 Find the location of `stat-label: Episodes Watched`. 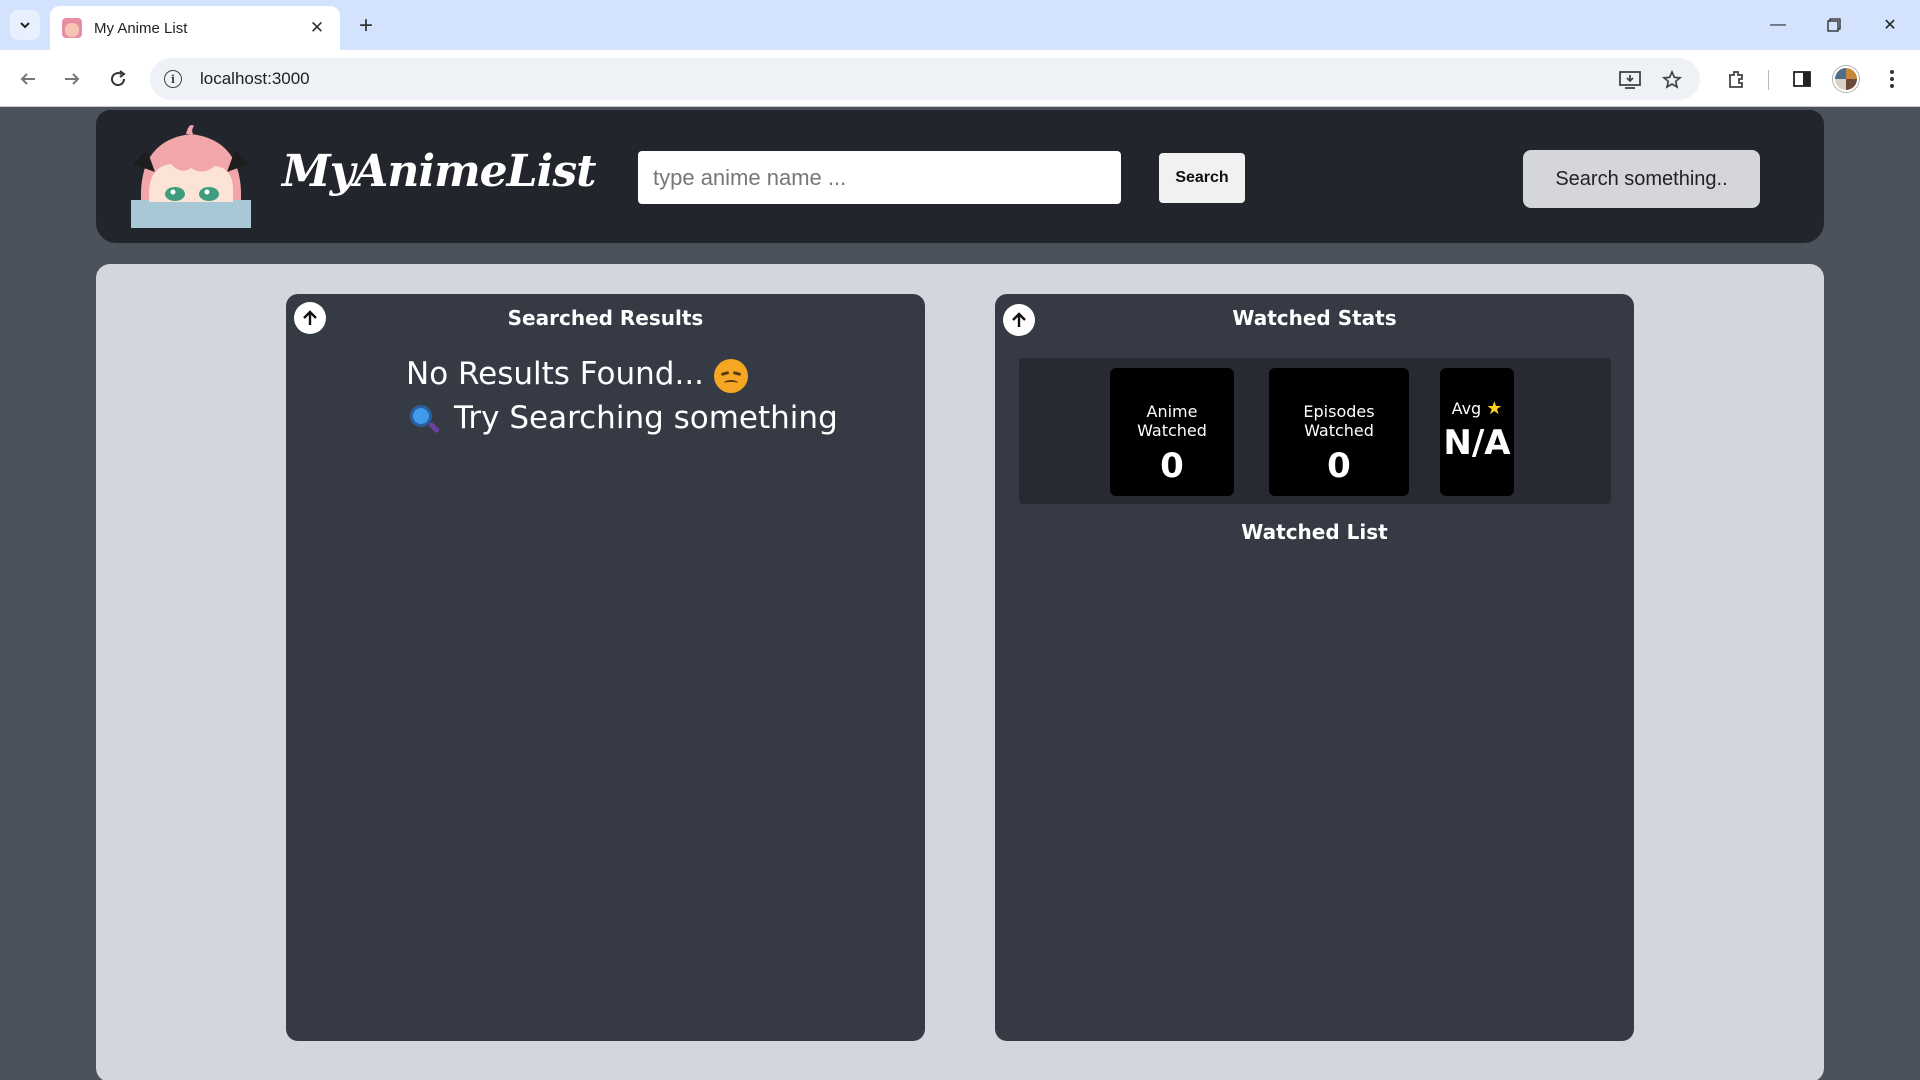

stat-label: Episodes Watched is located at coordinates (1339, 421).